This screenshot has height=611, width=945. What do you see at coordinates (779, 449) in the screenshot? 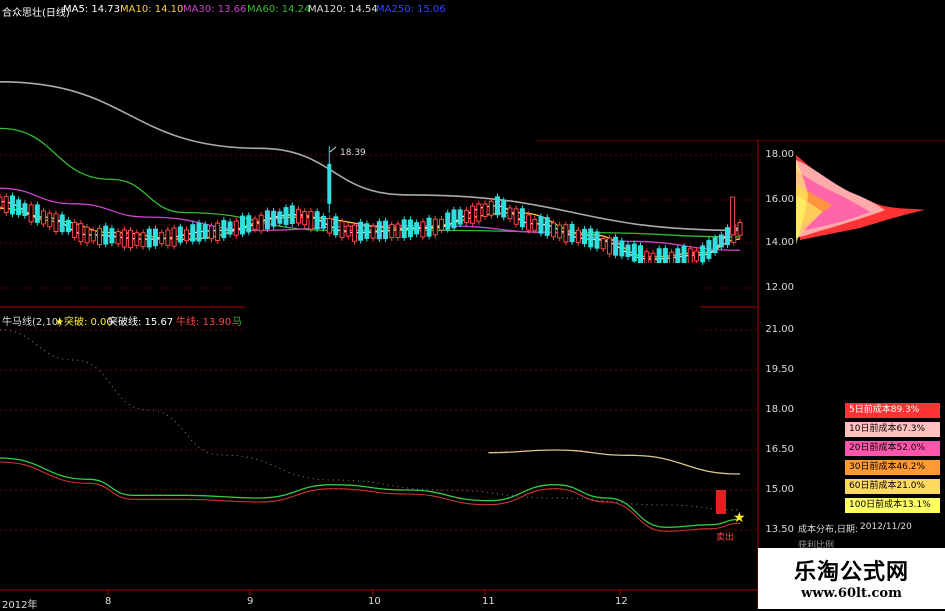
I see `indicator-axis-label: 16.50` at bounding box center [779, 449].